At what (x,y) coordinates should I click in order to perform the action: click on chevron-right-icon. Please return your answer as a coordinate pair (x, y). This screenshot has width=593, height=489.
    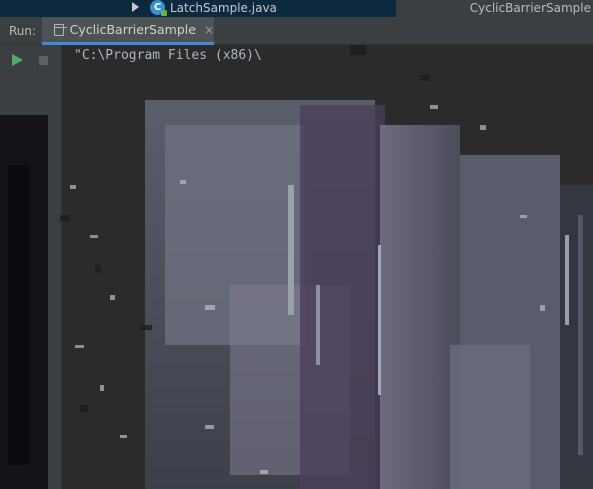
    Looking at the image, I should click on (135, 7).